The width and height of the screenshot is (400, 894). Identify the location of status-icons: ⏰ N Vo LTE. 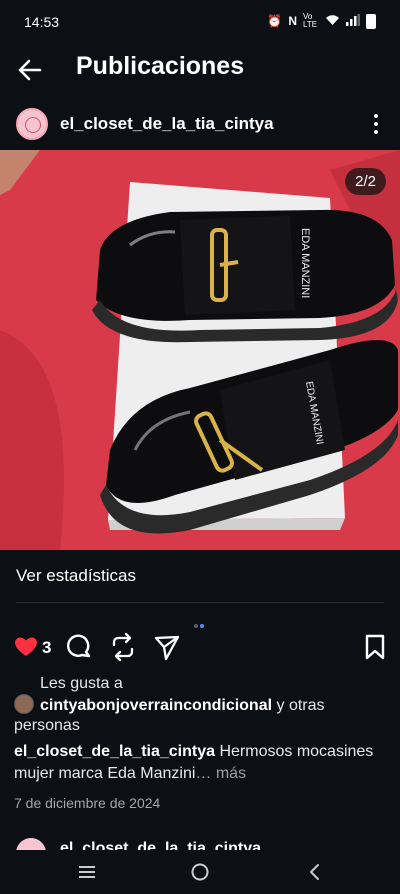
(321, 21).